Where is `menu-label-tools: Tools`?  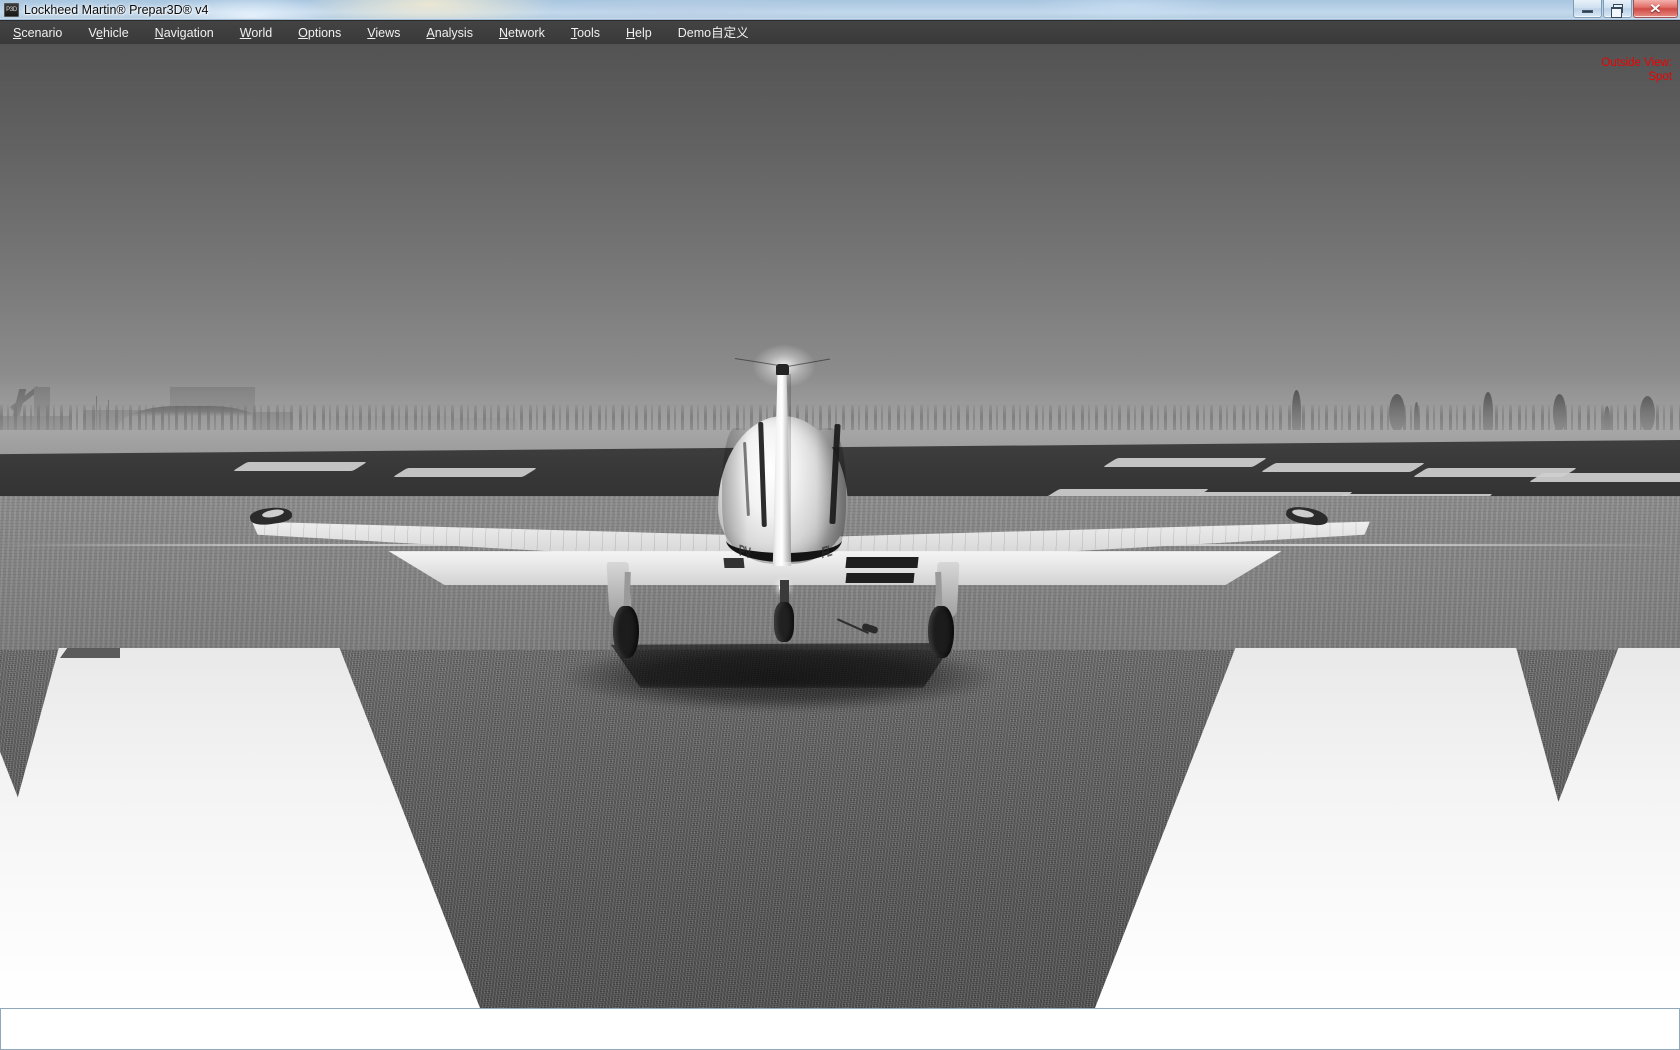
menu-label-tools: Tools is located at coordinates (585, 32).